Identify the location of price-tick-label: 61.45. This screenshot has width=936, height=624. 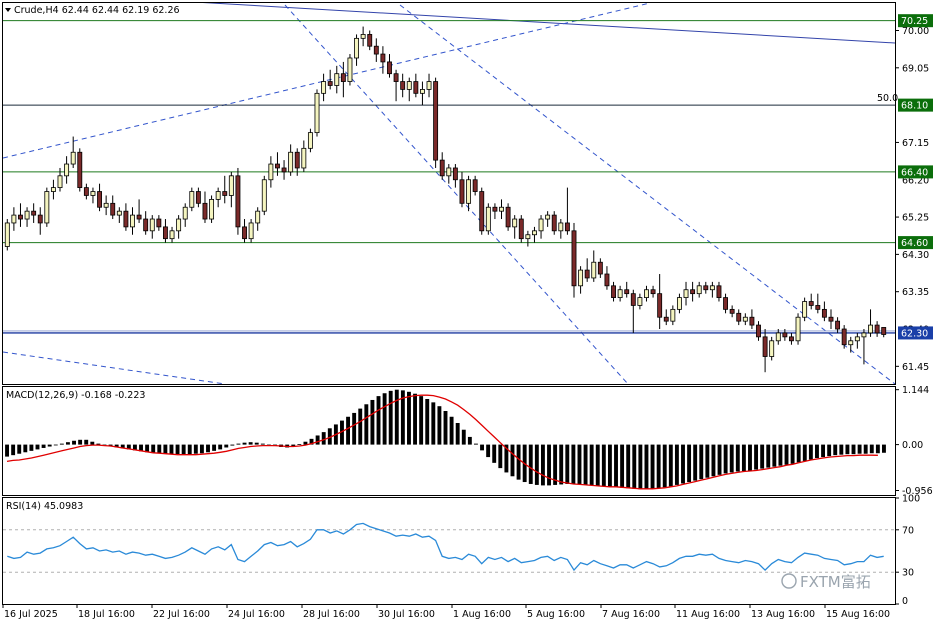
(915, 367).